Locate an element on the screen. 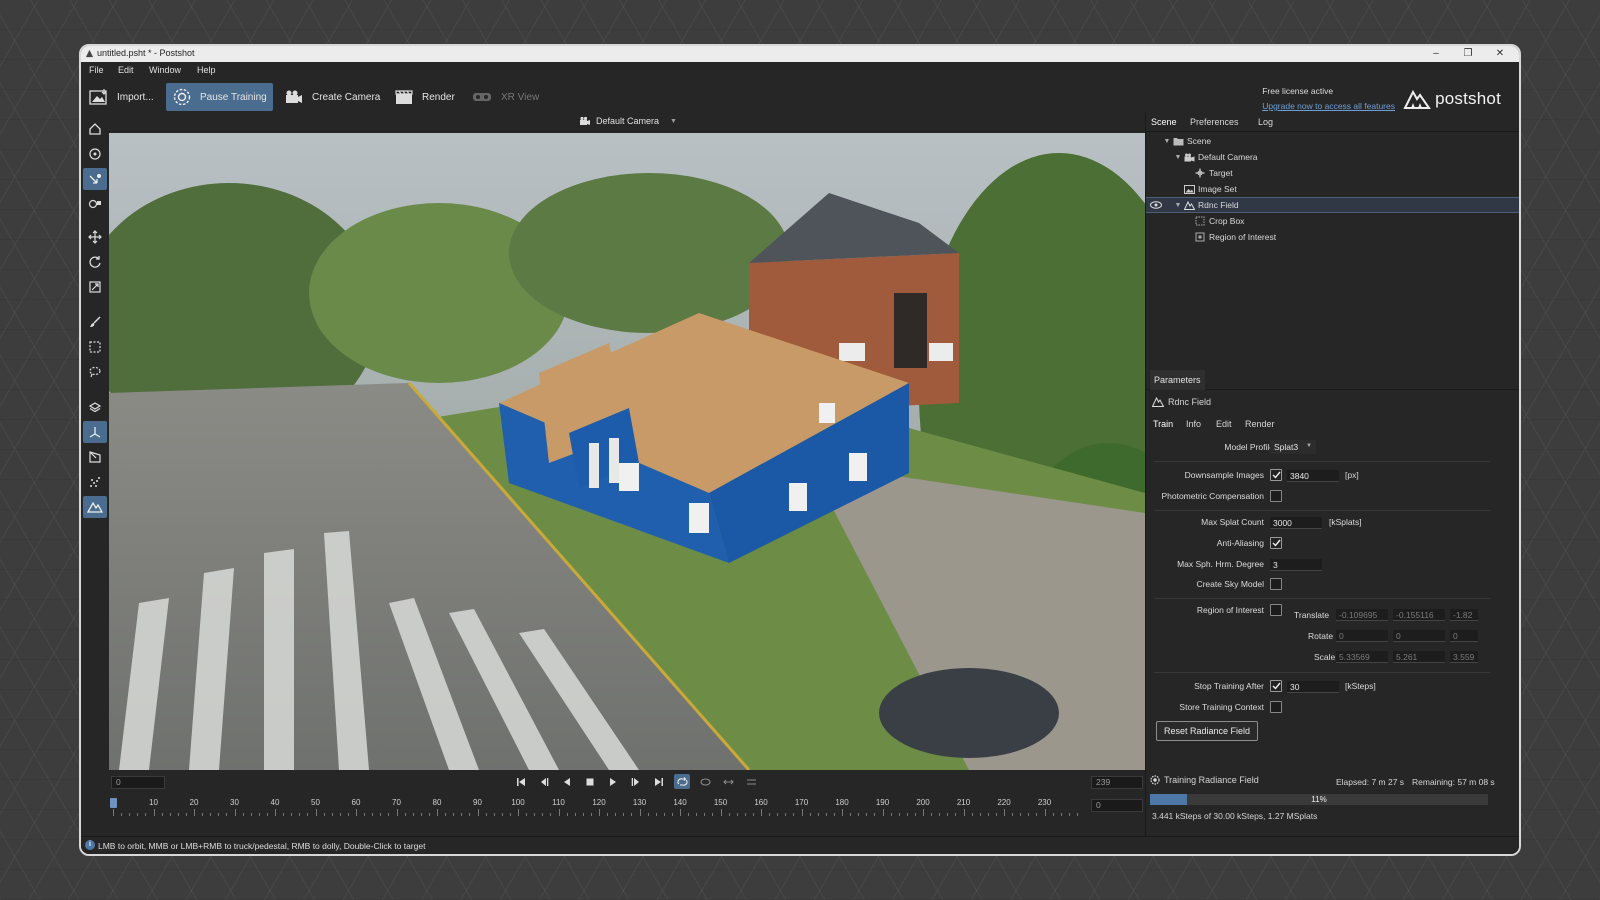 The height and width of the screenshot is (900, 1600). translate-z-field: -1.82 is located at coordinates (1464, 615).